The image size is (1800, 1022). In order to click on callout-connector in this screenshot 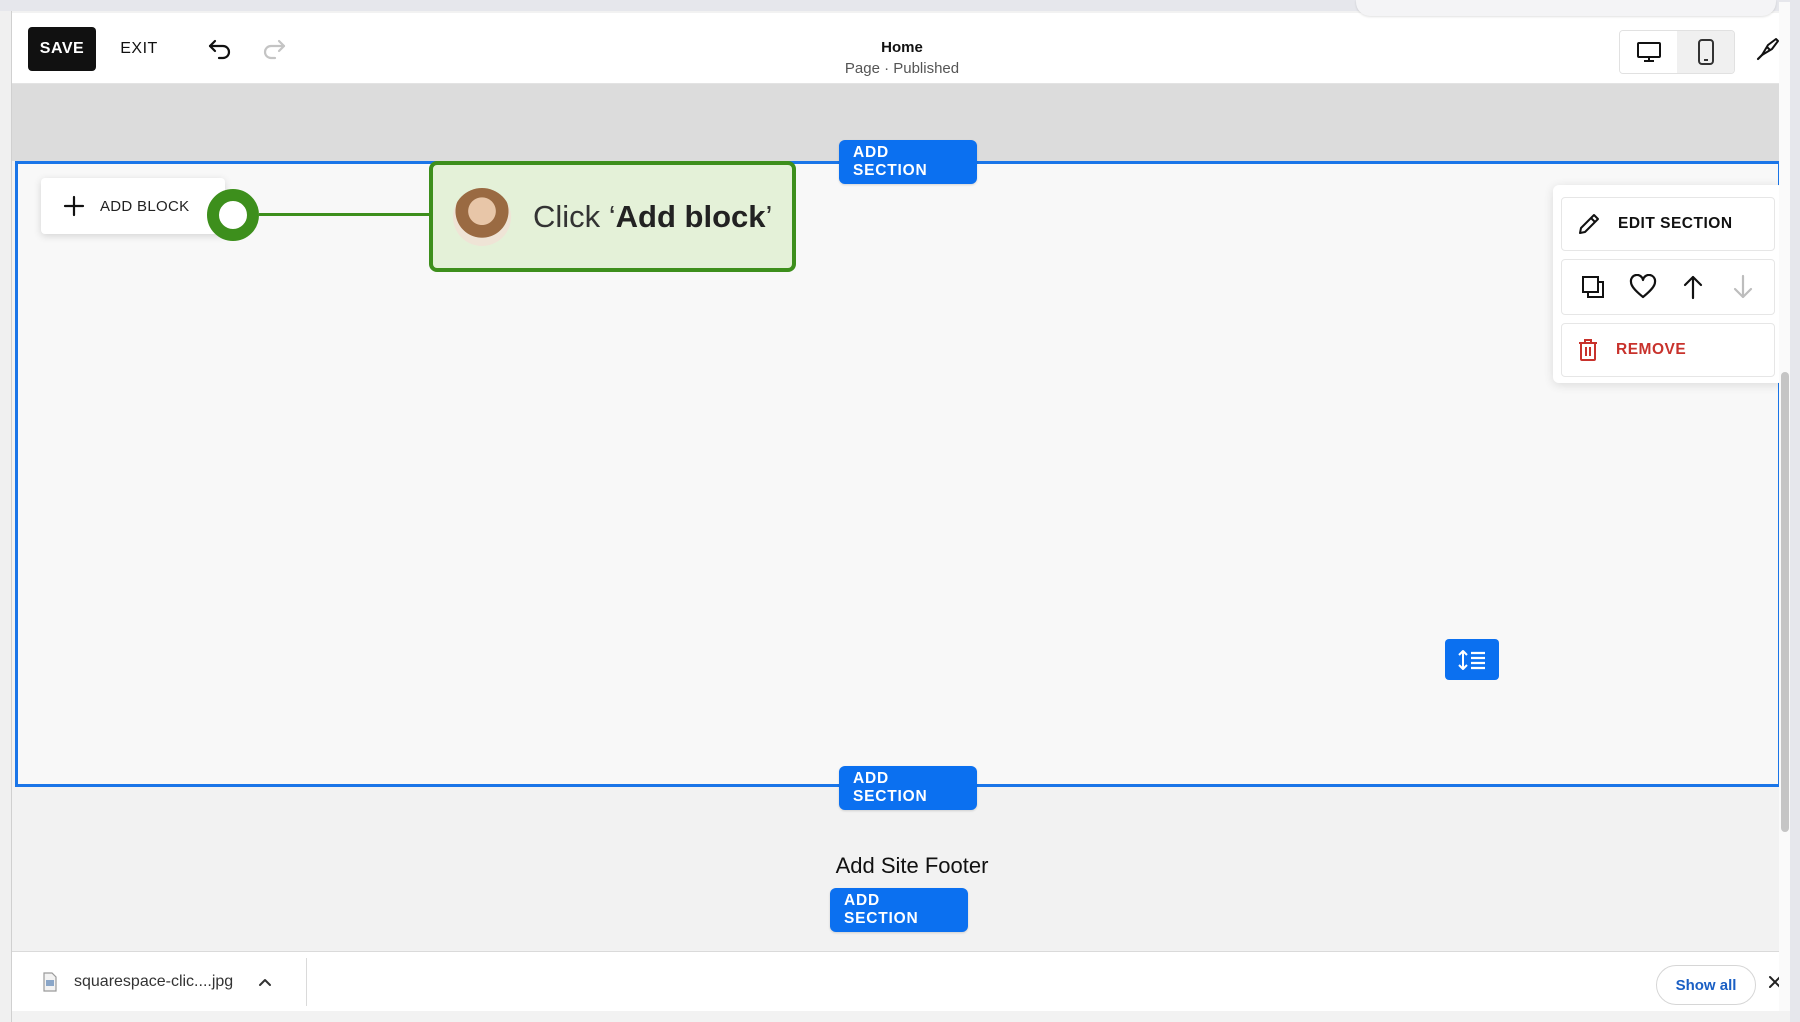, I will do `click(345, 214)`.